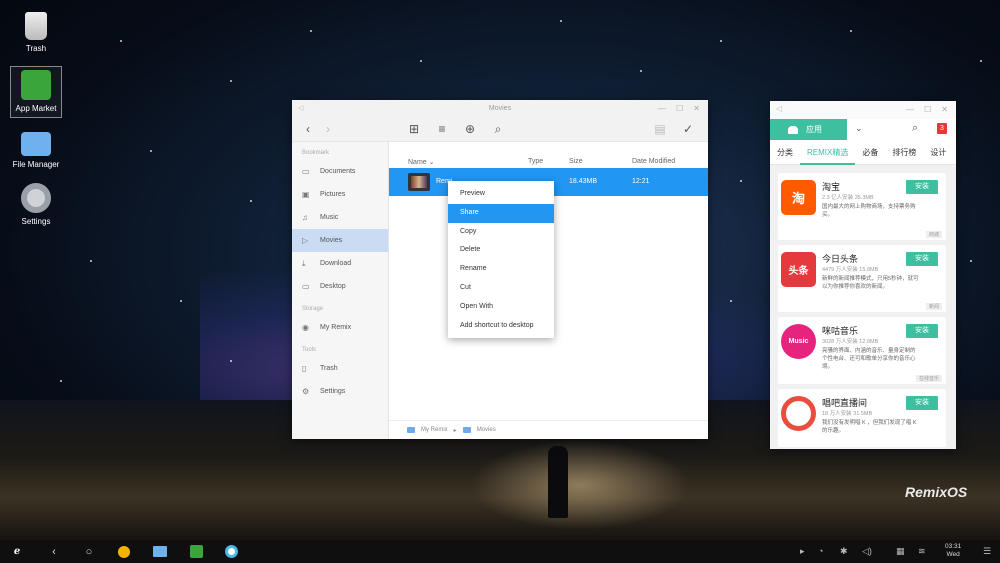 The width and height of the screenshot is (1000, 563). I want to click on desktop-icon-trash: Trash, so click(36, 32).